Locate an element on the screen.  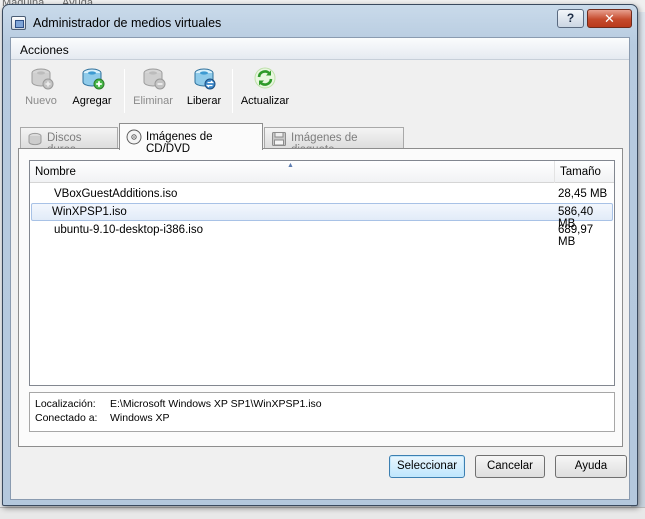
row-size: 689,97 MB is located at coordinates (576, 236).